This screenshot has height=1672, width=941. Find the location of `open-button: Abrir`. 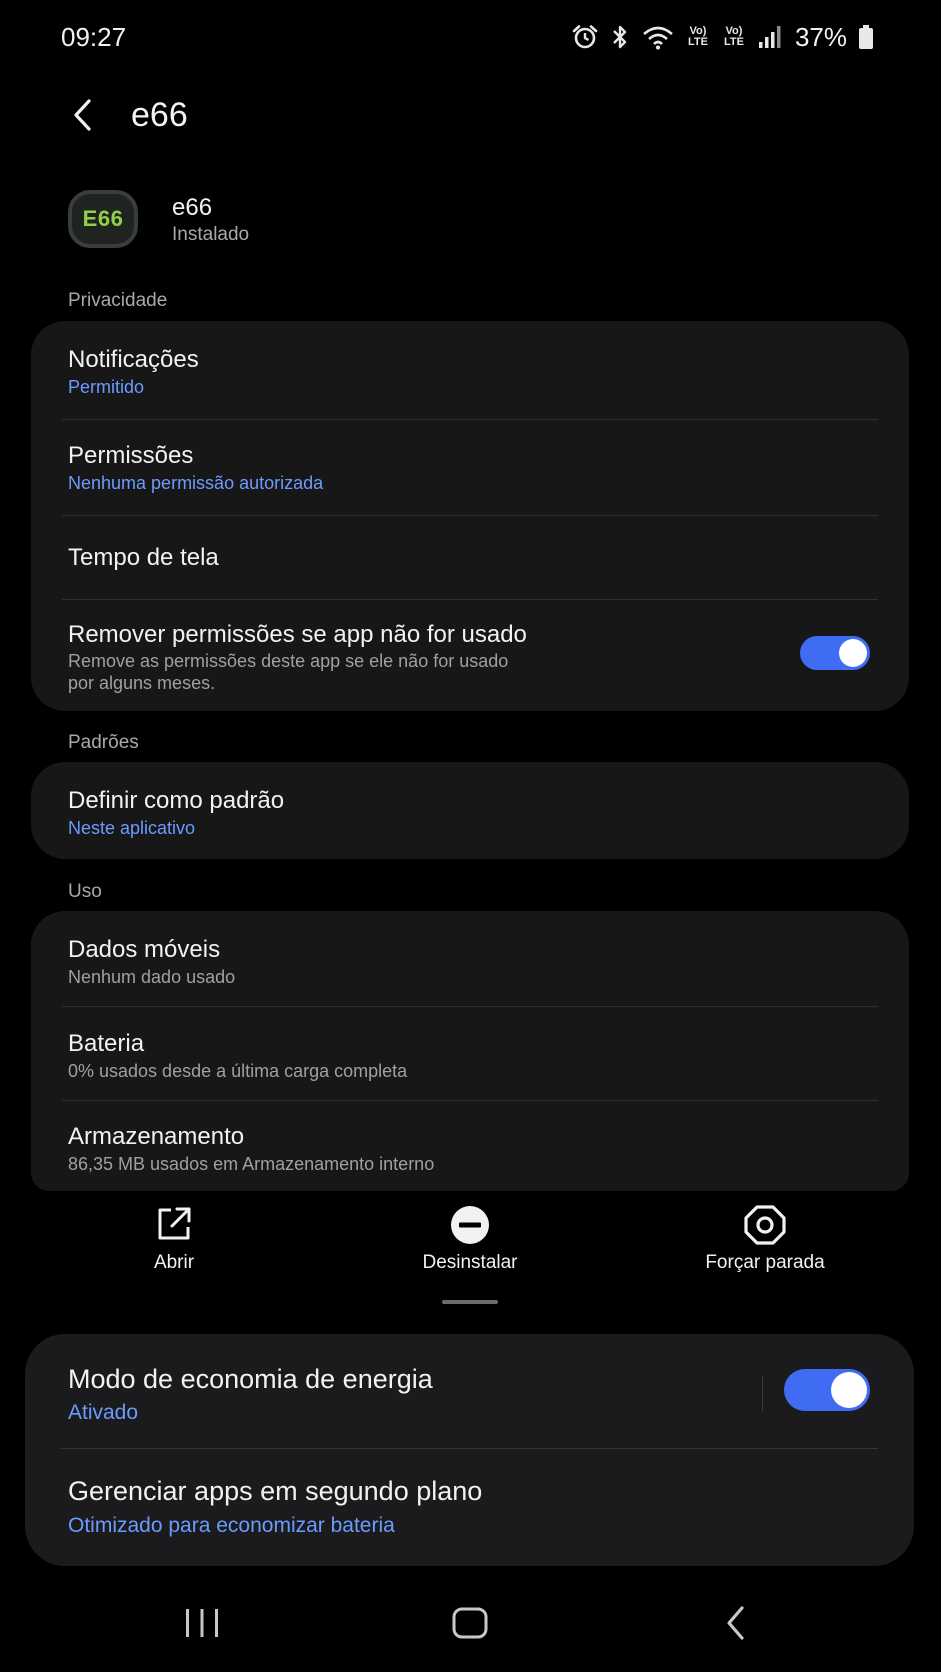

open-button: Abrir is located at coordinates (174, 1240).